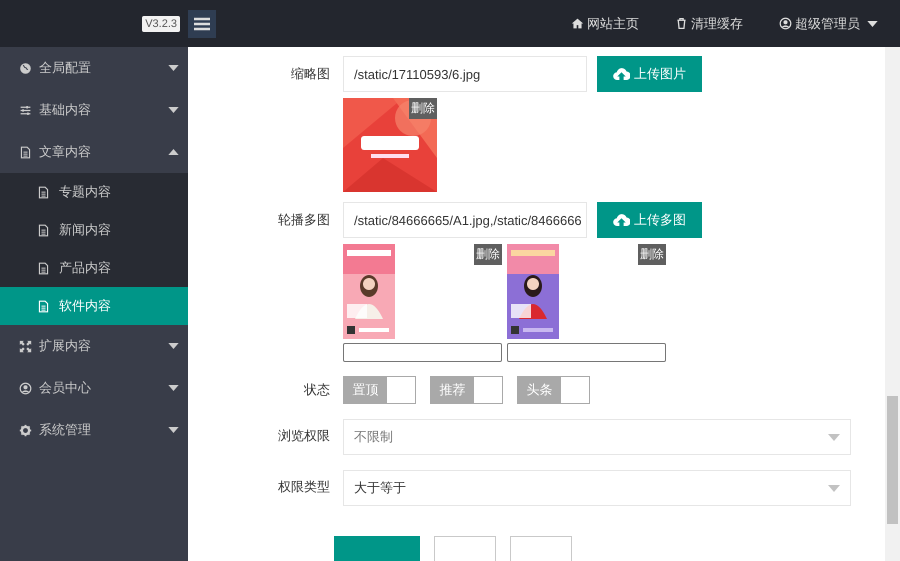  Describe the element at coordinates (605, 23) in the screenshot. I see `header-link: 网站主页` at that location.